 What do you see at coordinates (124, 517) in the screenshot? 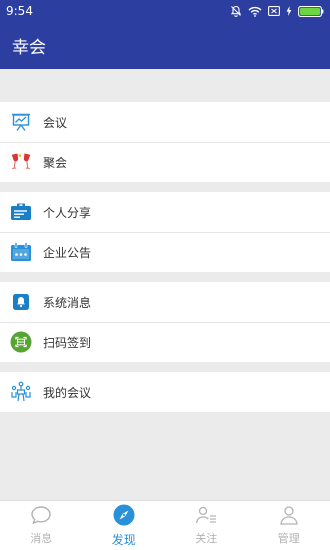
I see `compass-icon` at bounding box center [124, 517].